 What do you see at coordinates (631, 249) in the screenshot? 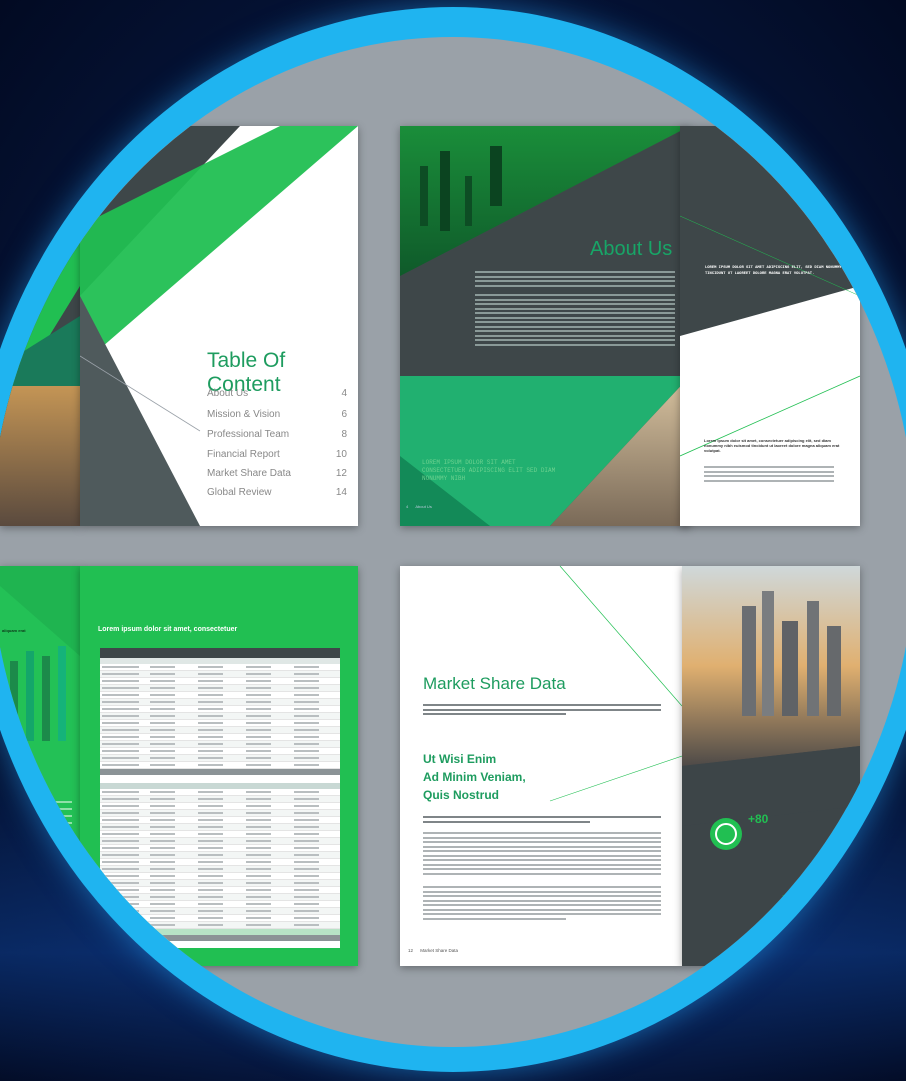
I see `about-us-title: About Us` at bounding box center [631, 249].